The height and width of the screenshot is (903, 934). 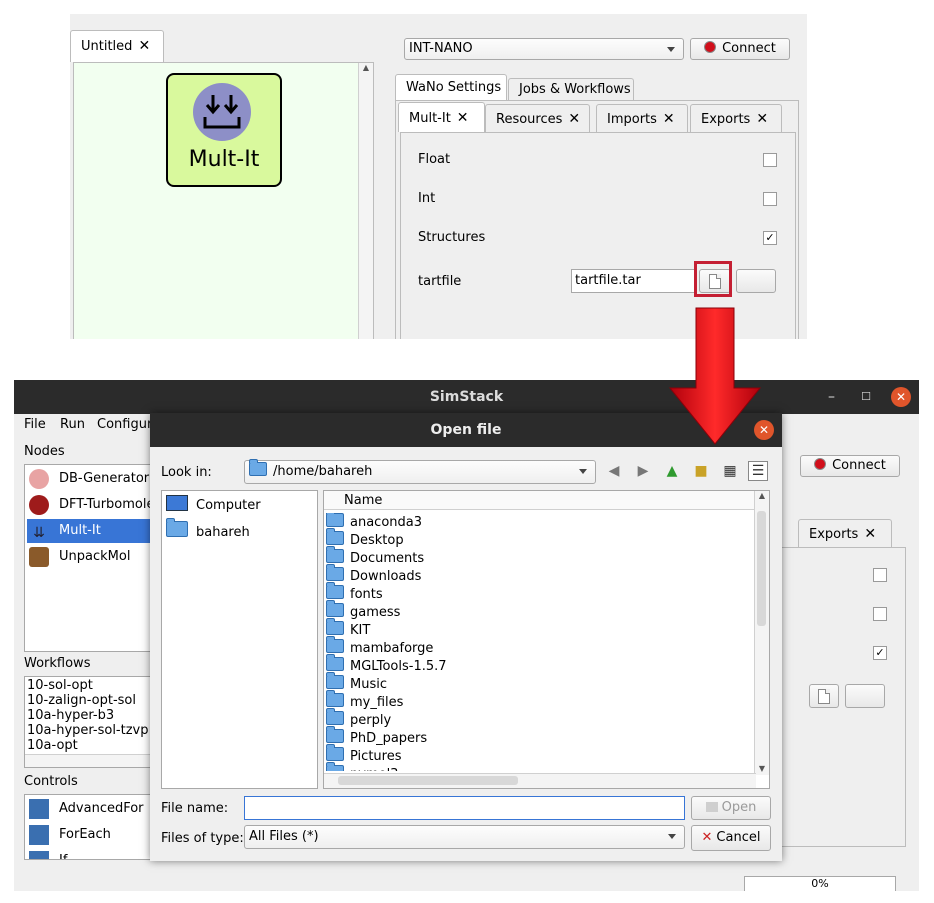 I want to click on file-row: PhD_papers, so click(x=376, y=736).